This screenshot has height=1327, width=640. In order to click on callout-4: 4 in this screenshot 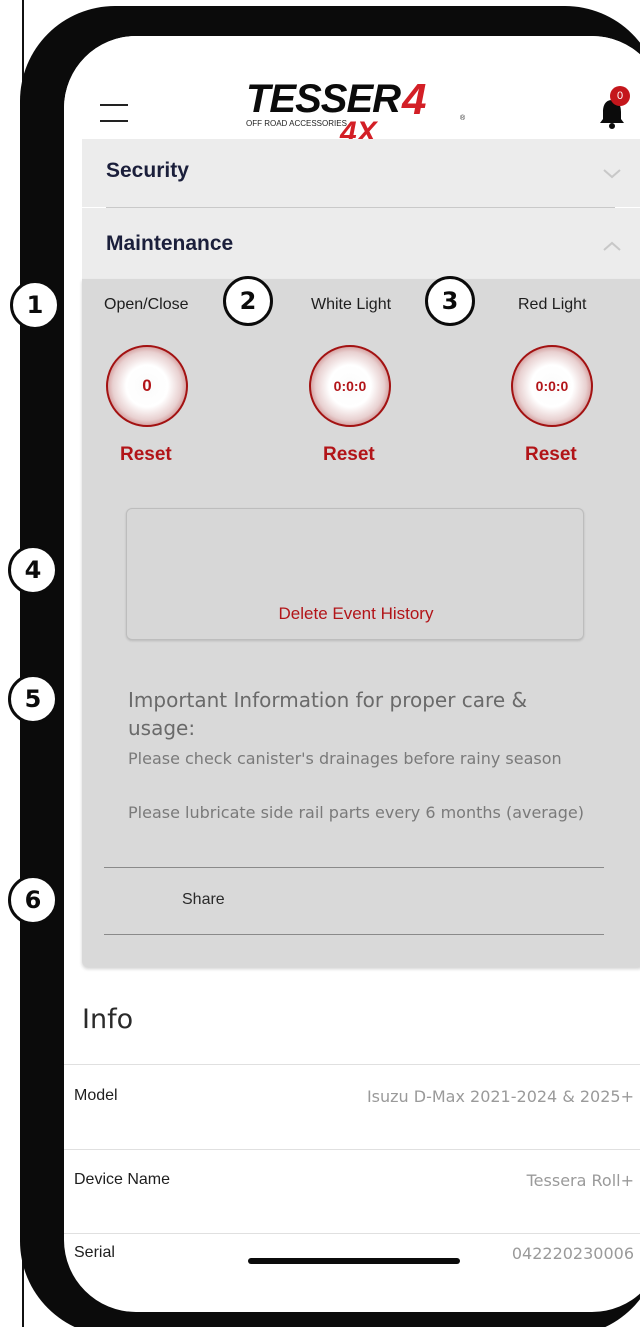, I will do `click(33, 570)`.